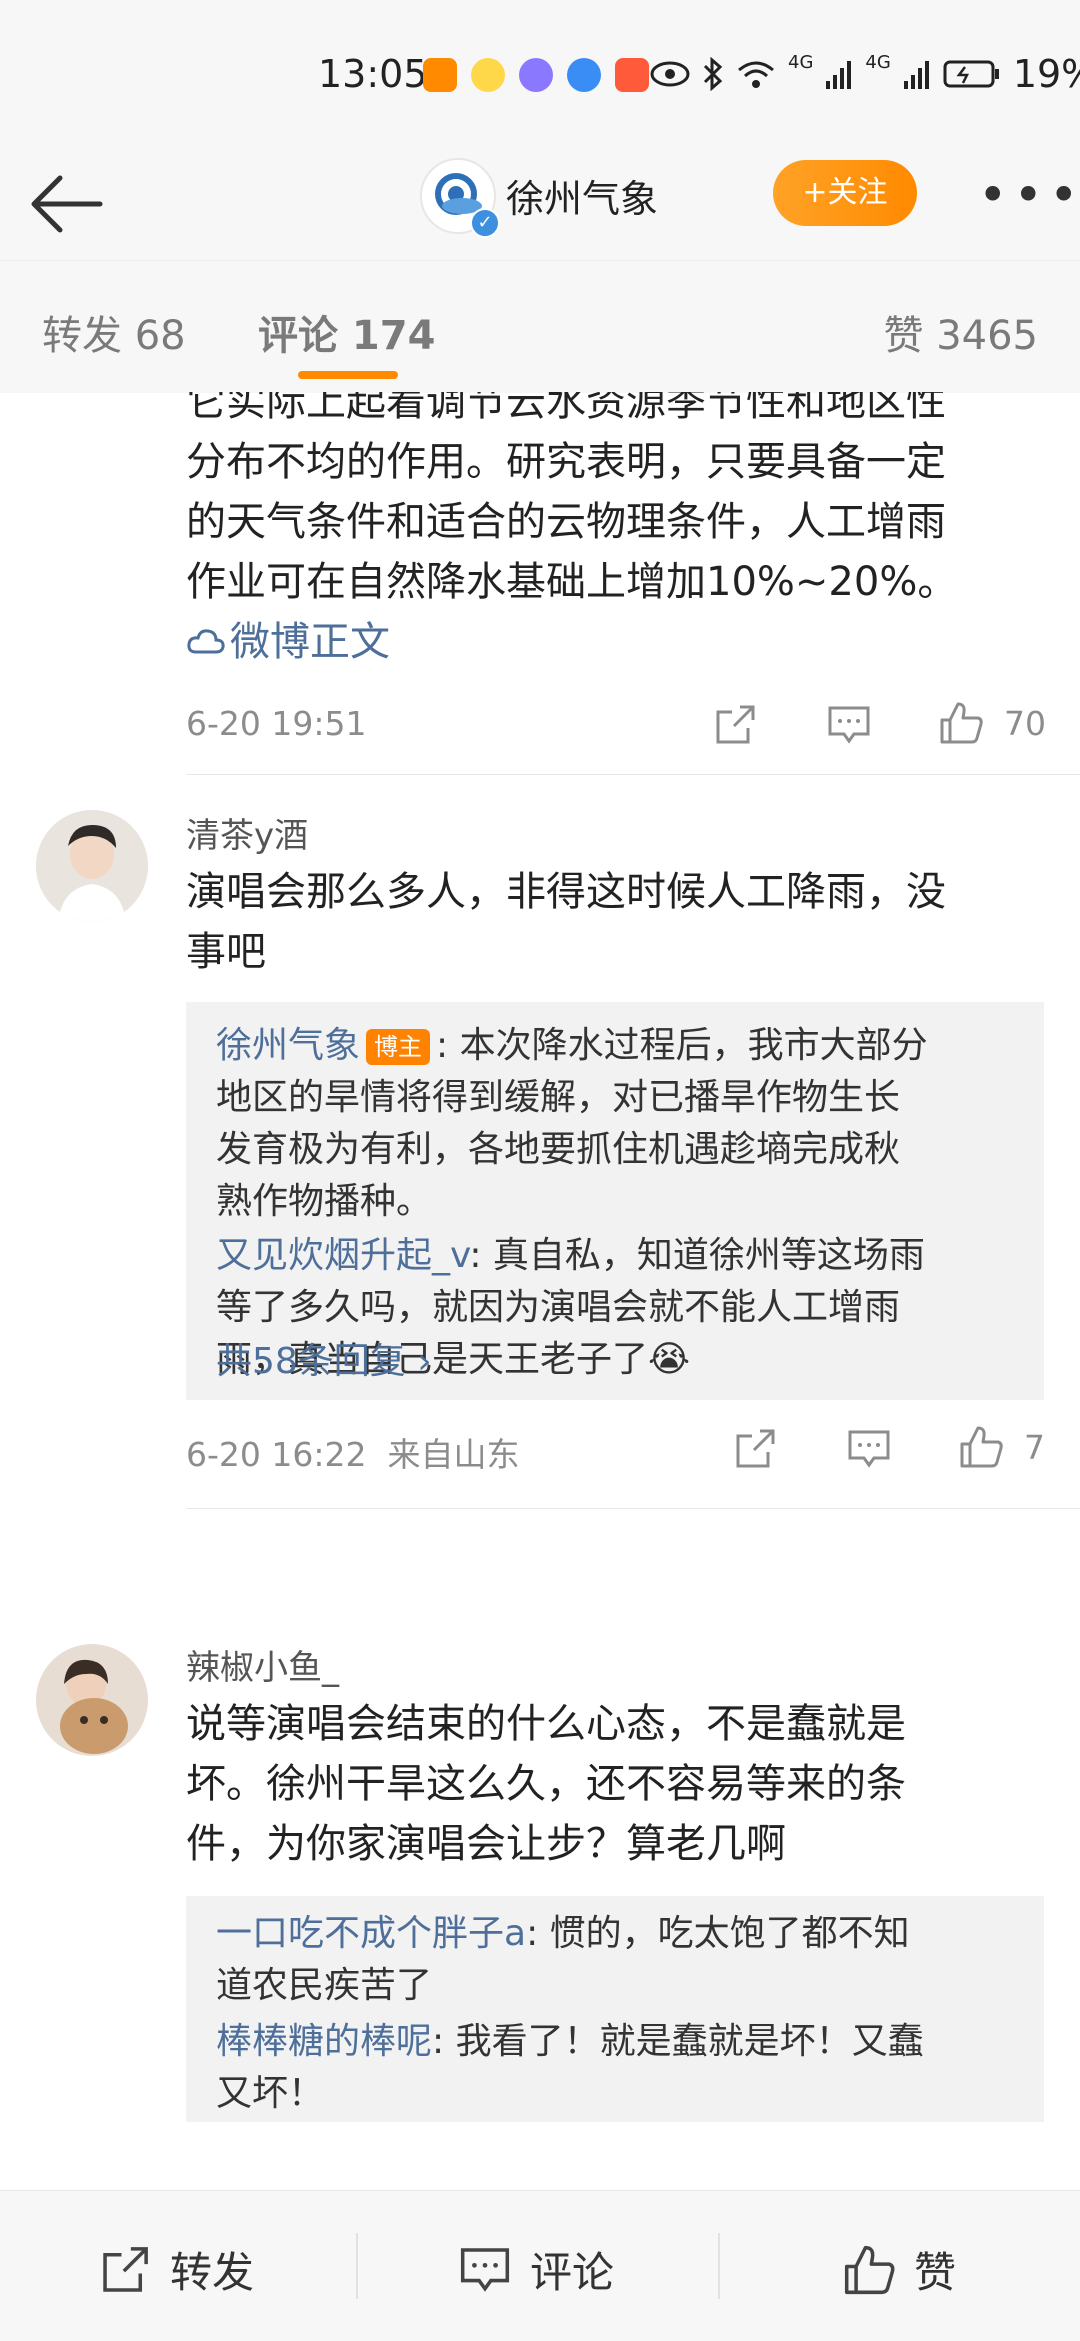 Image resolution: width=1080 pixels, height=2341 pixels. Describe the element at coordinates (682, 1045) in the screenshot. I see `reply-text-line: : 本次降水过程后，我市大部分` at that location.